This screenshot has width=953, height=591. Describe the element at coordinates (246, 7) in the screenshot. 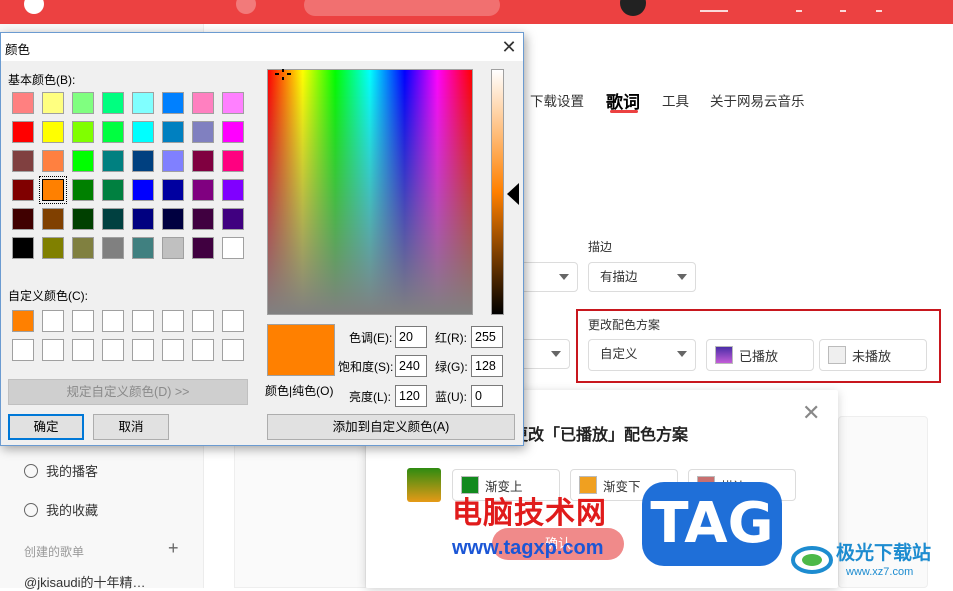

I see `back-button` at that location.